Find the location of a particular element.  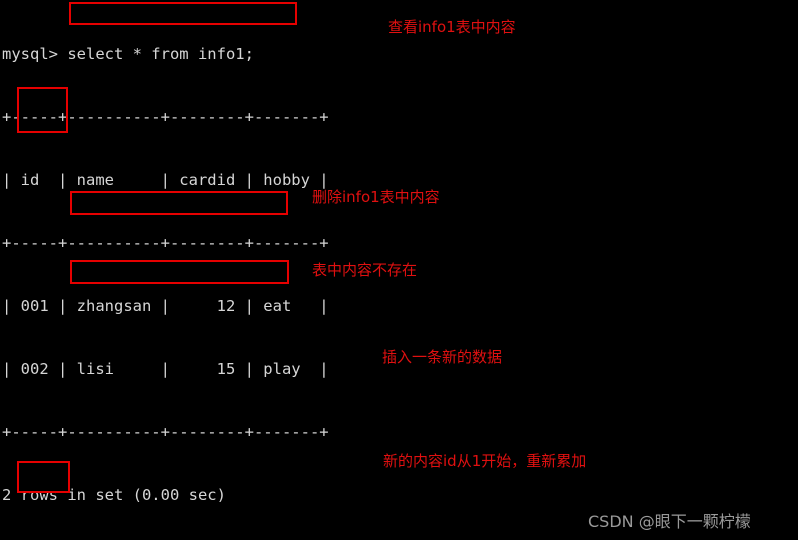

annotation-delete-table-content: 删除info1表中内容 is located at coordinates (376, 197).